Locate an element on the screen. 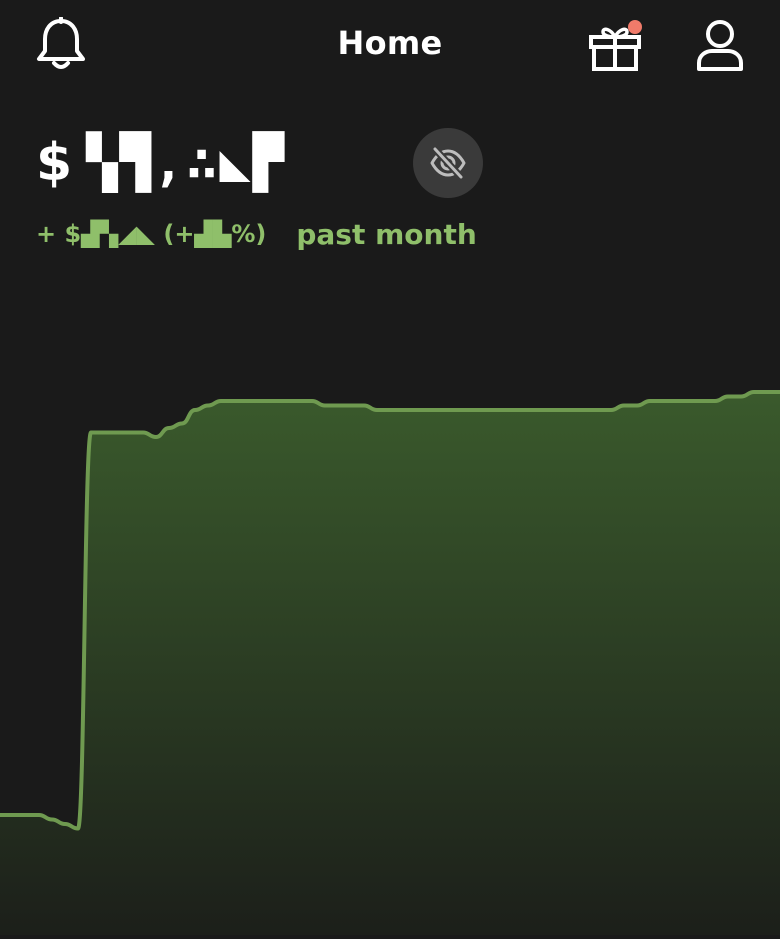  change-period: past month is located at coordinates (386, 234).